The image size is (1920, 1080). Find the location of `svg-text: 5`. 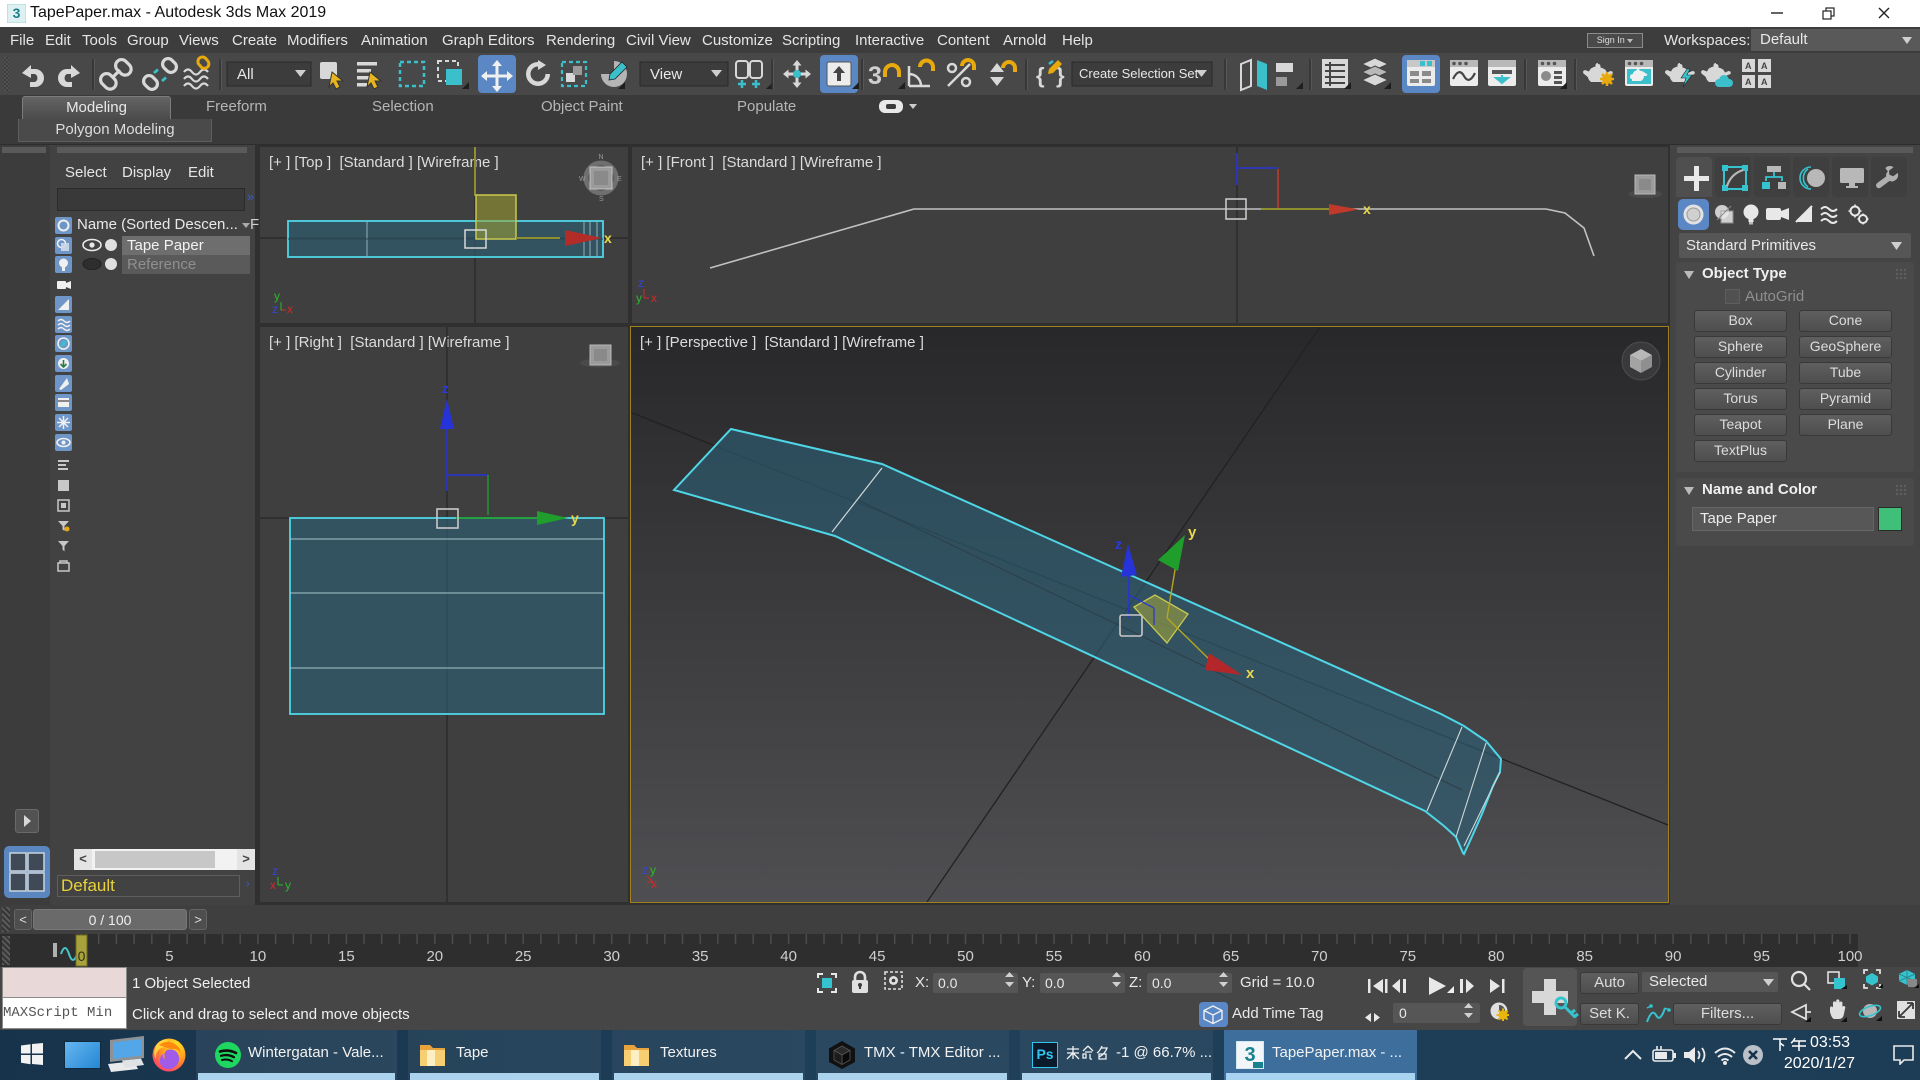

svg-text: 5 is located at coordinates (169, 956).